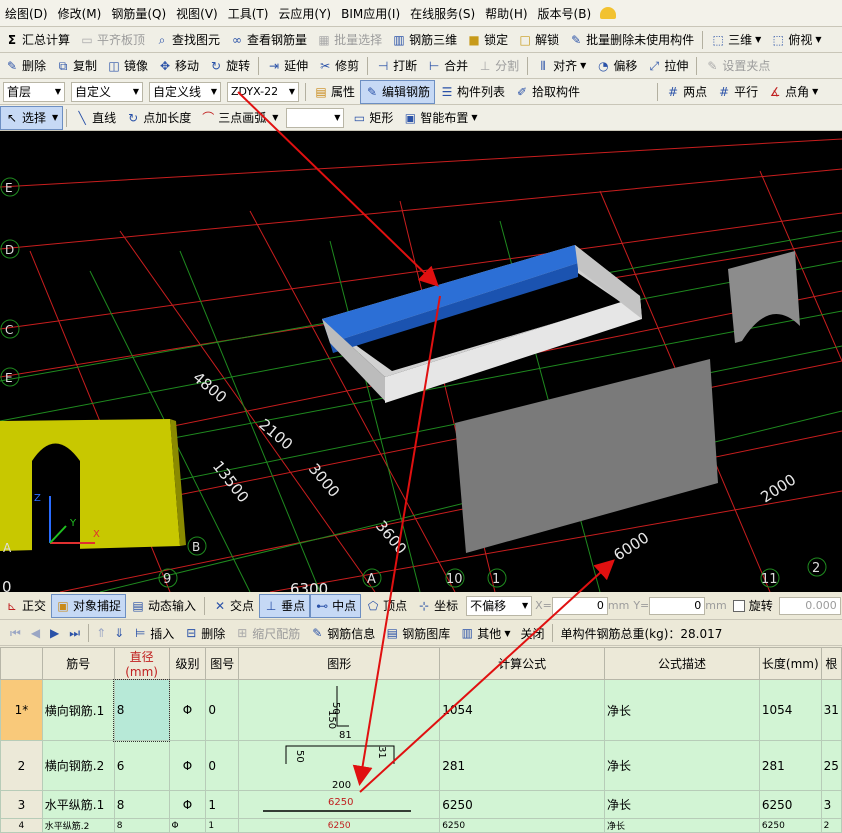  What do you see at coordinates (442, 13) in the screenshot?
I see `menu-online: 在线服务(S)` at bounding box center [442, 13].